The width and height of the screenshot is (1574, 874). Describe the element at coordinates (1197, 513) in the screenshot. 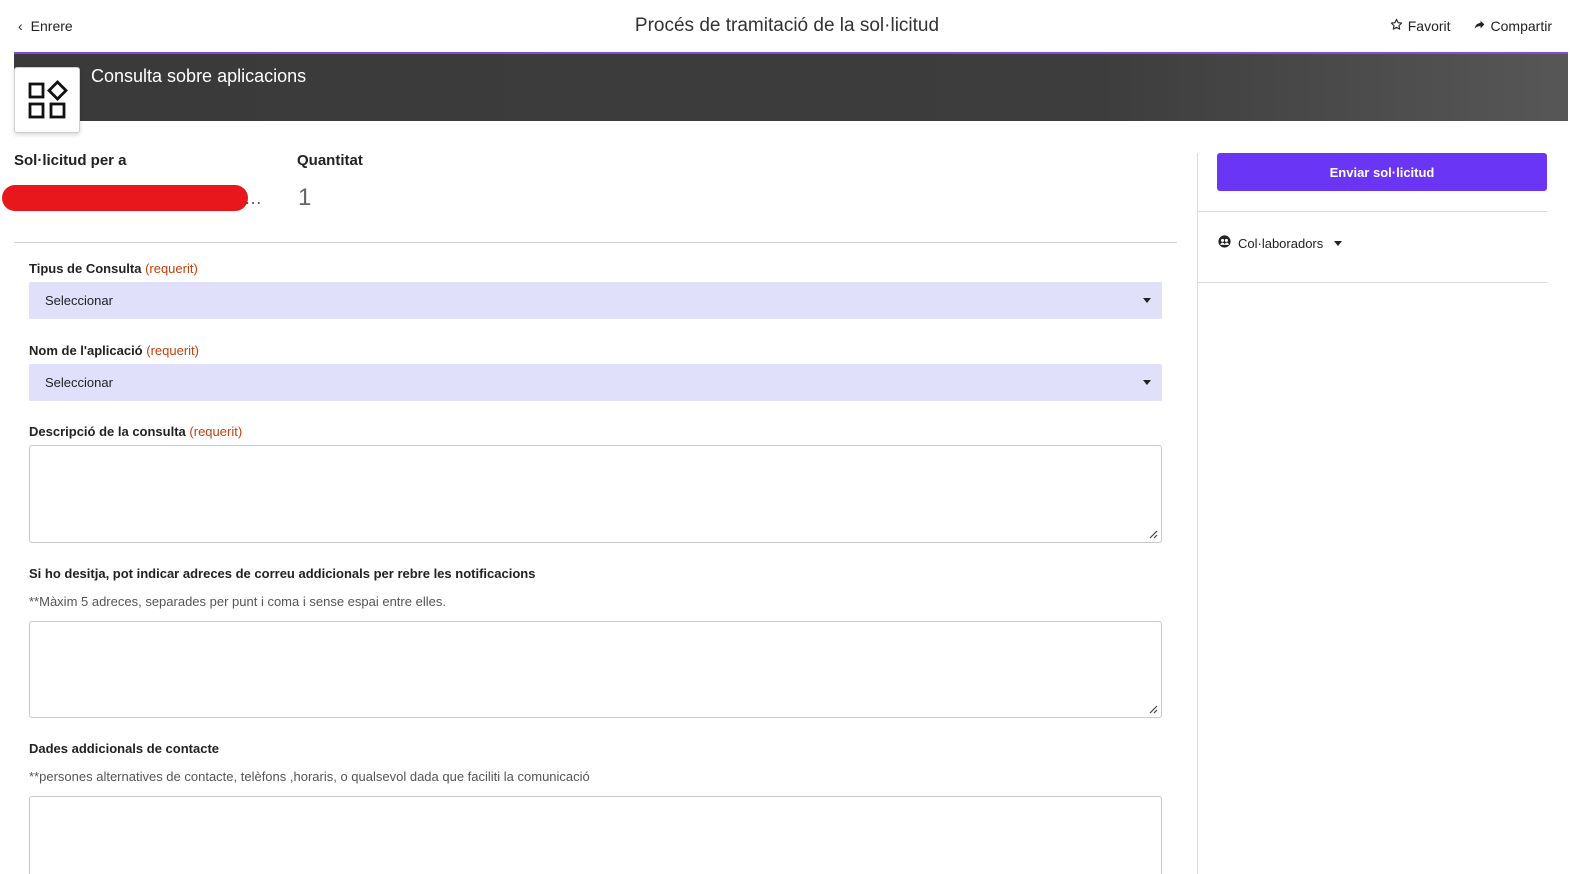

I see `panel-divider` at that location.